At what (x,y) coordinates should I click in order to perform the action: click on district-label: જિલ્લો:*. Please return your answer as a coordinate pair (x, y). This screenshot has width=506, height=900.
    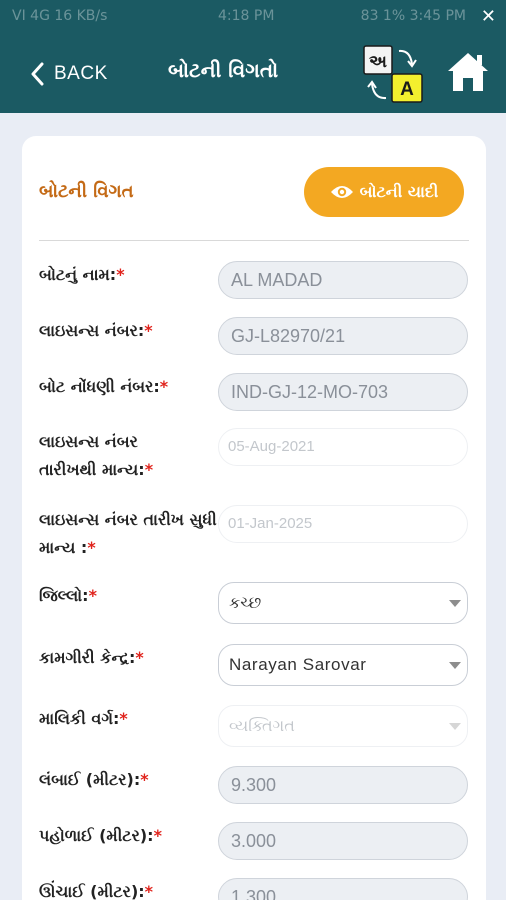
    Looking at the image, I should click on (68, 595).